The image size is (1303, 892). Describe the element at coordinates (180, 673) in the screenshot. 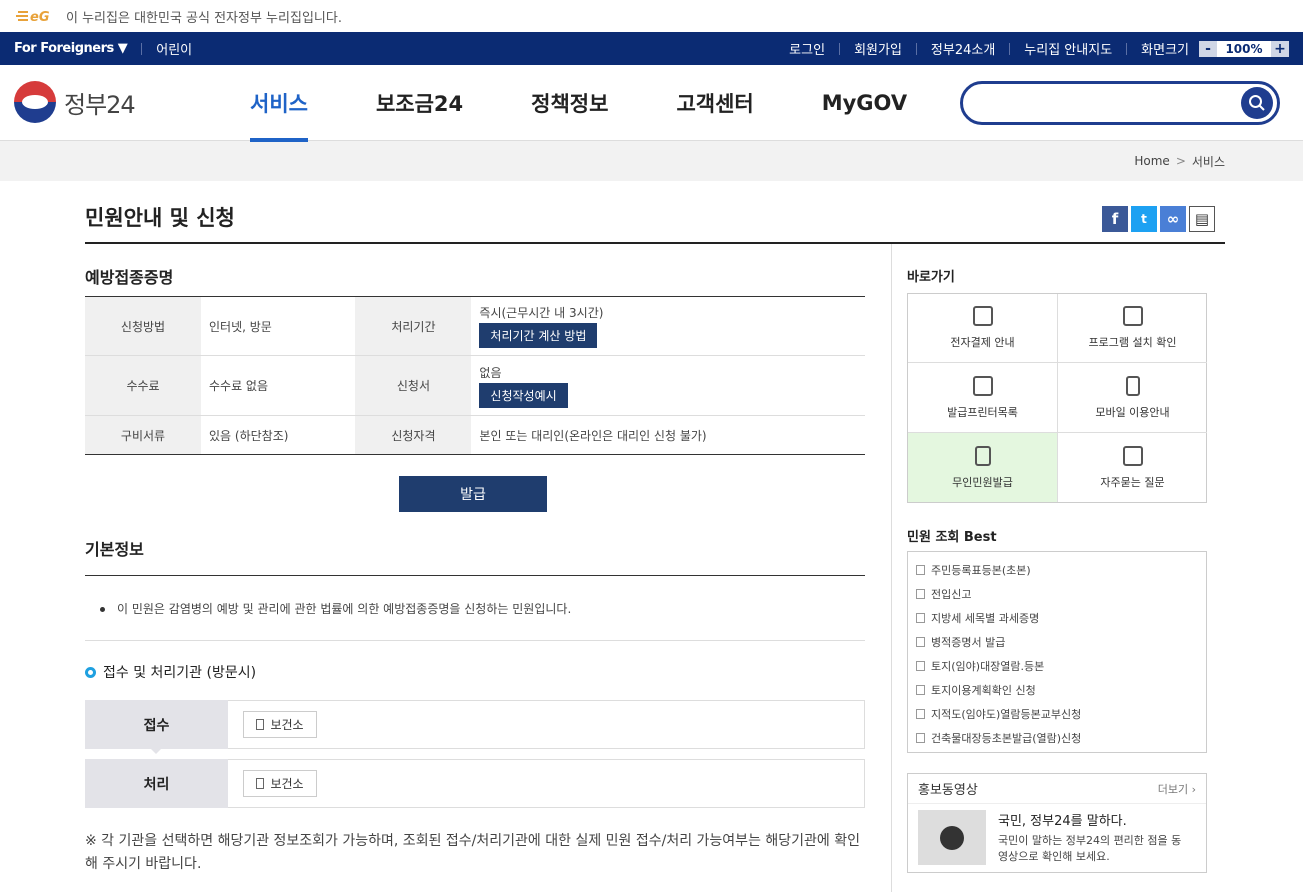

I see `agency-heading-text: 접수 및 처리기관 (방문시)` at that location.